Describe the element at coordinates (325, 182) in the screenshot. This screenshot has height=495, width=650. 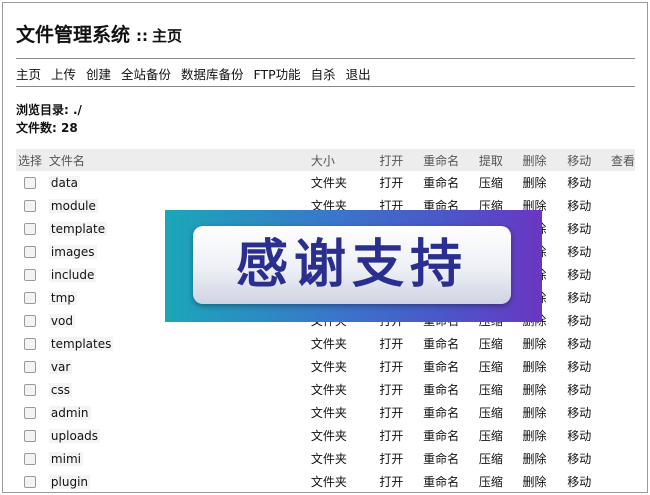
I see `table-row: data 文件夹 打开 重命名 压缩 删除 移动` at that location.